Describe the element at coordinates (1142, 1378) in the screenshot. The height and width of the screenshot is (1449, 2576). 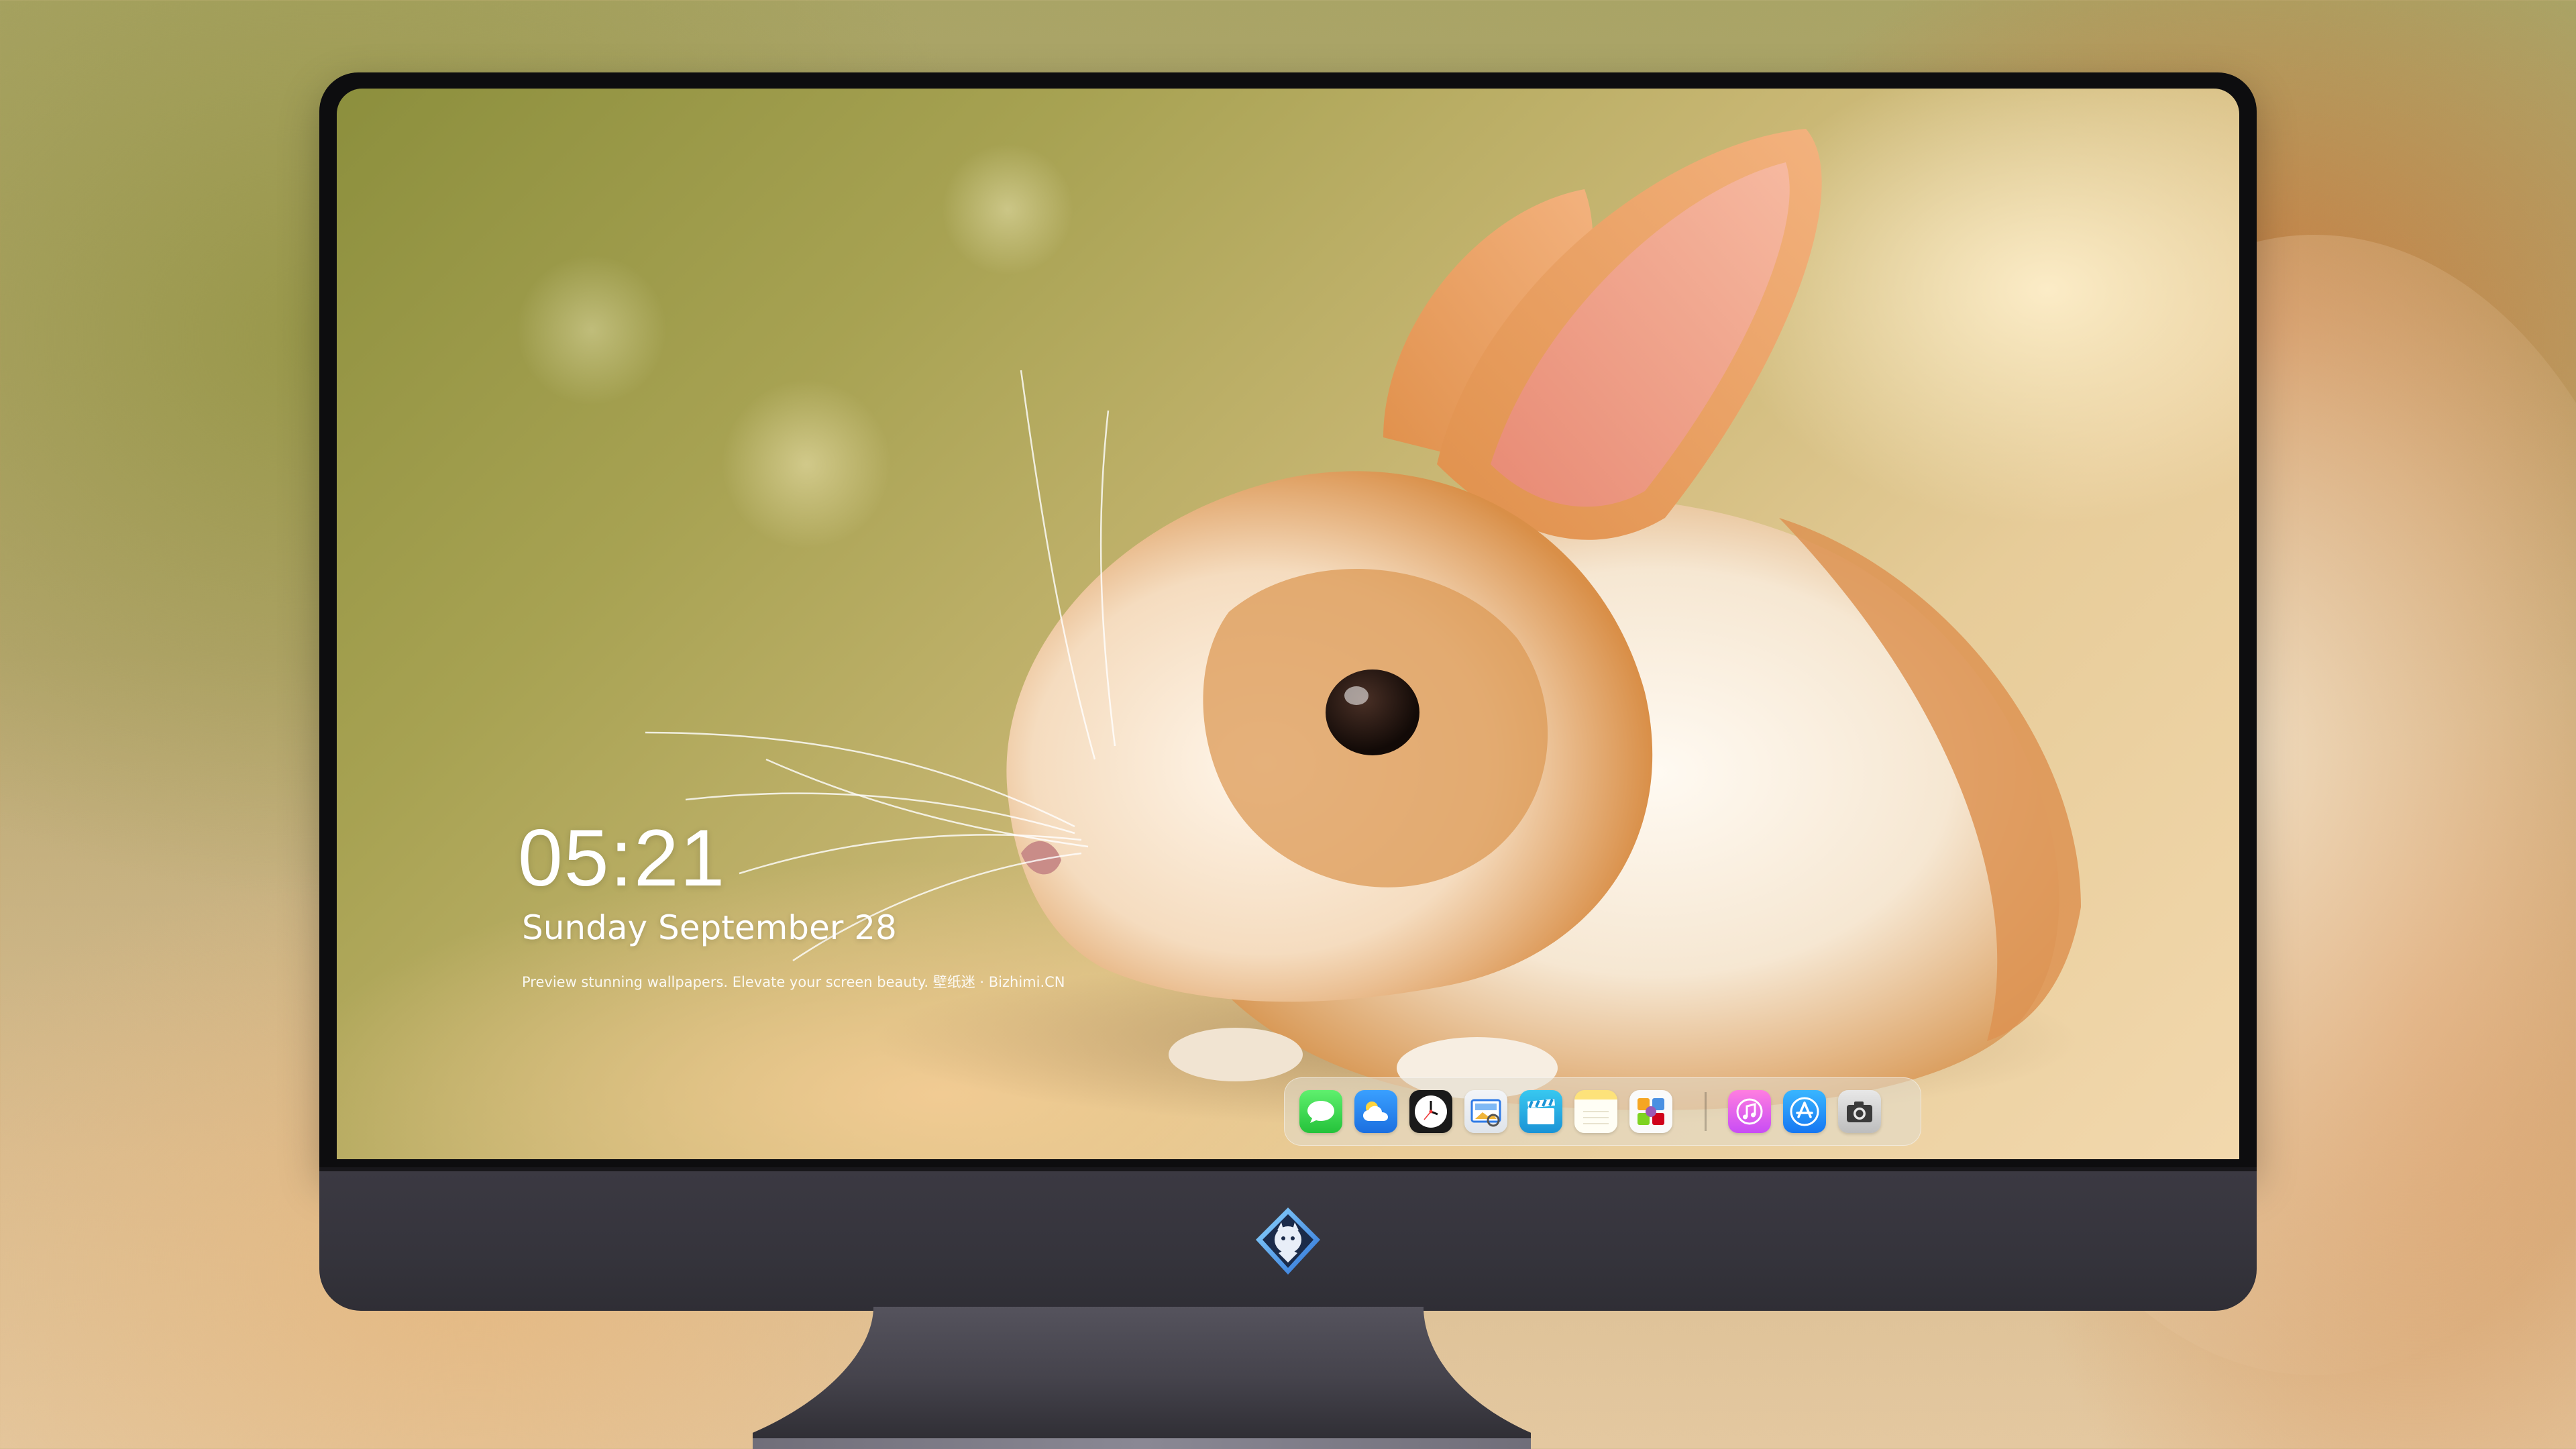
I see `monitor-stand` at that location.